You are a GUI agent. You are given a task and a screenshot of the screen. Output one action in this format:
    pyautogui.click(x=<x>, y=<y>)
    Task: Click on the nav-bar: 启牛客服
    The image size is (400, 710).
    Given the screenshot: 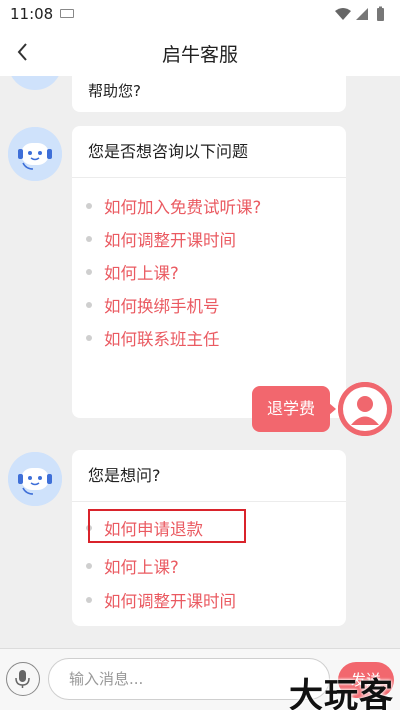 What is the action you would take?
    pyautogui.click(x=200, y=52)
    